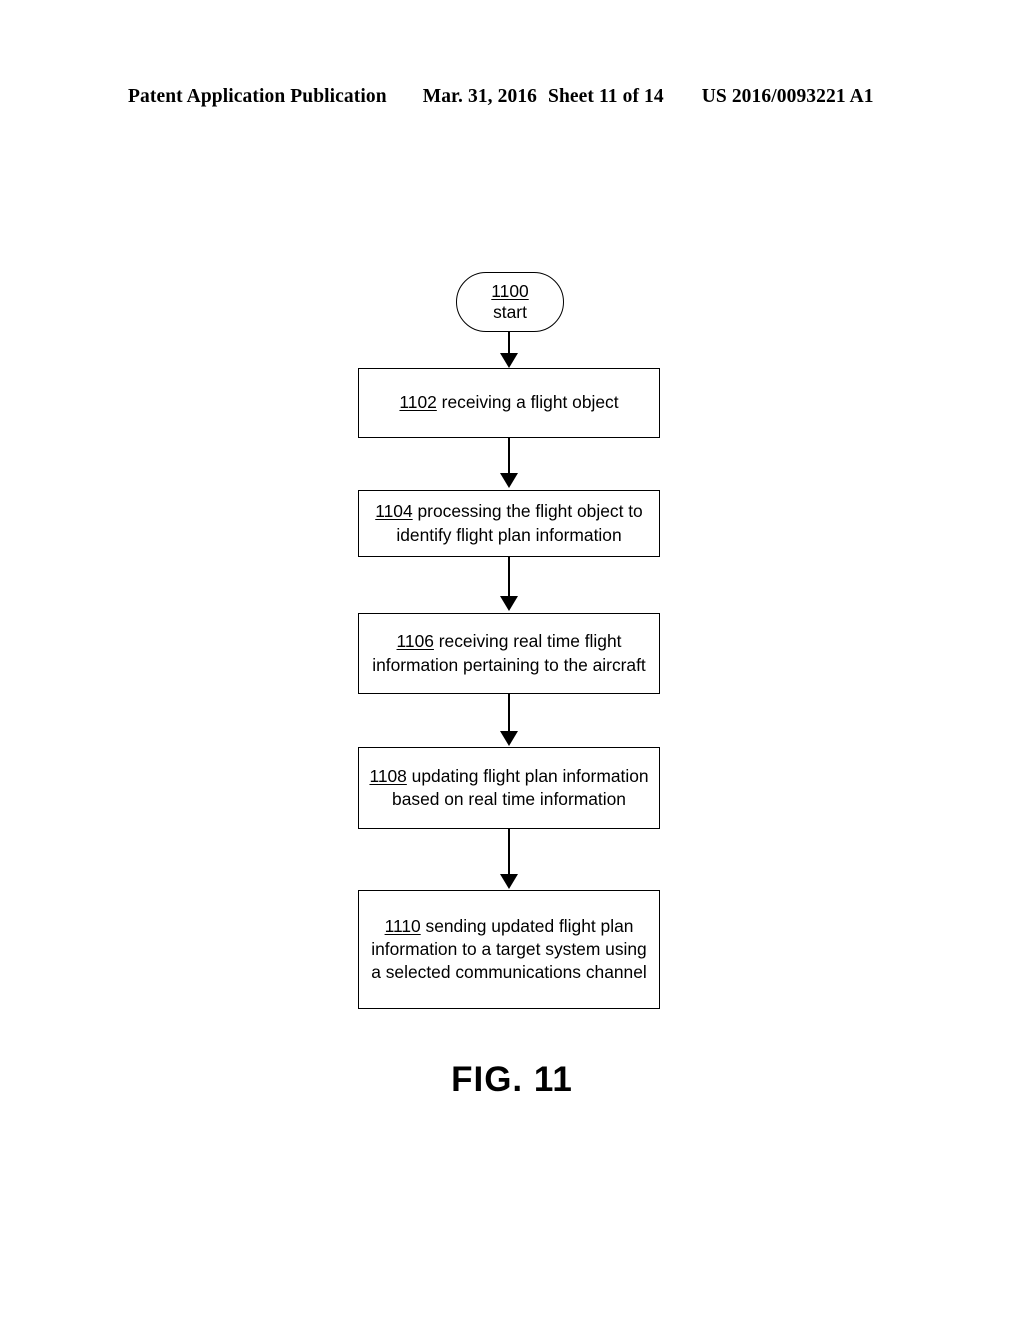  What do you see at coordinates (388, 775) in the screenshot?
I see `node-1108-ref: 1108` at bounding box center [388, 775].